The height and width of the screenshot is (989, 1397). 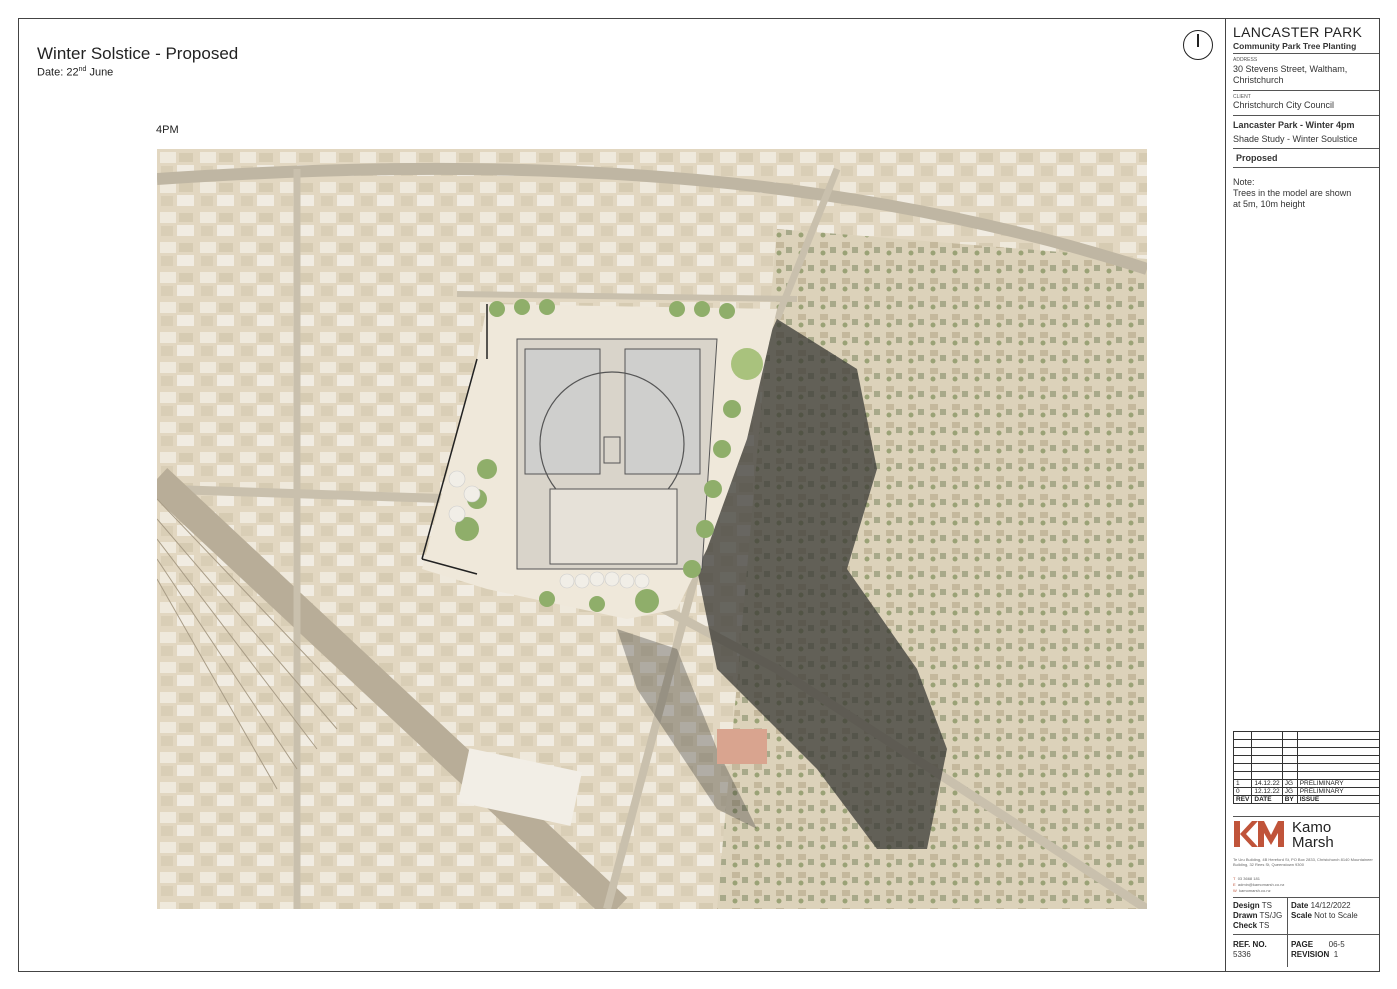 I want to click on scale-value: Not to Scale, so click(x=1336, y=915).